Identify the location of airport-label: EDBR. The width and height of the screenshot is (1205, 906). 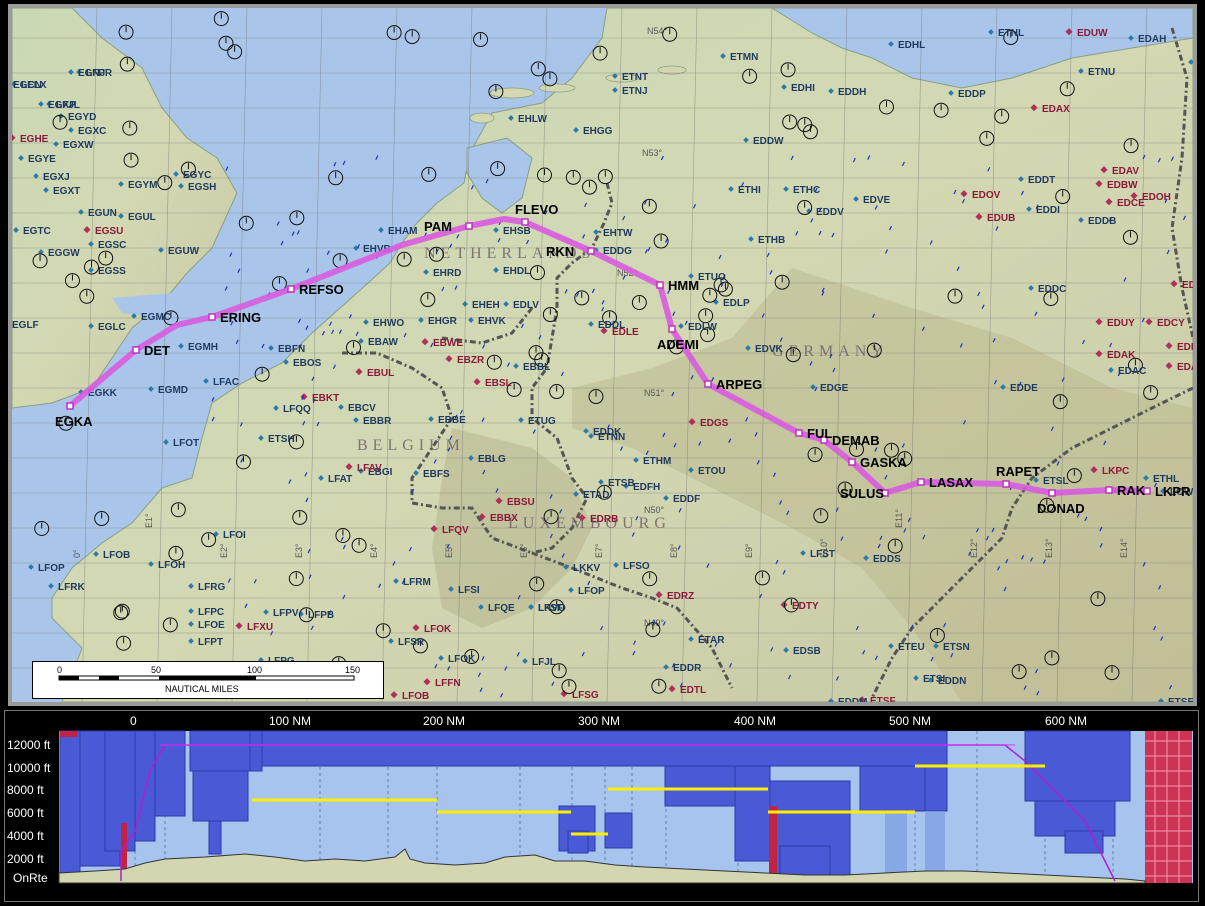
(1185, 347).